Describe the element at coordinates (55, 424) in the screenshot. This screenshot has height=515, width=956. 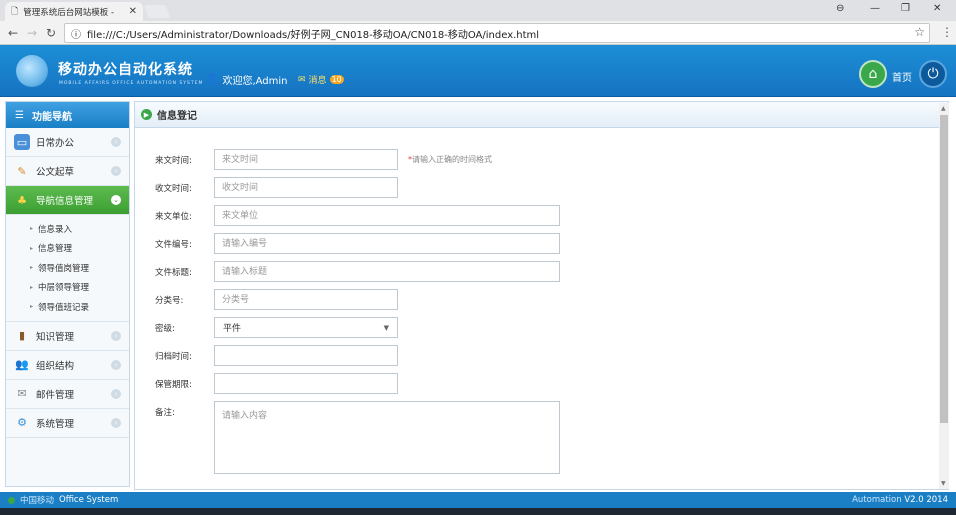
I see `sidebar-item-label: 系统管理` at that location.